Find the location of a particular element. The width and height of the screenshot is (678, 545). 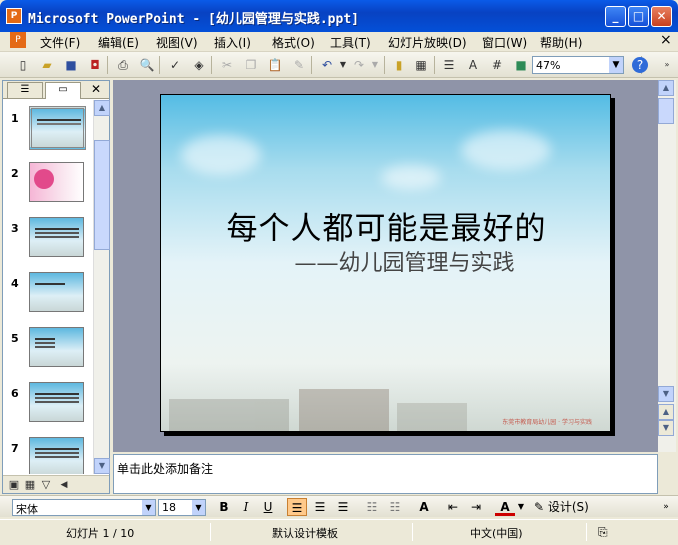

show-formatting-icon: A is located at coordinates (473, 65).